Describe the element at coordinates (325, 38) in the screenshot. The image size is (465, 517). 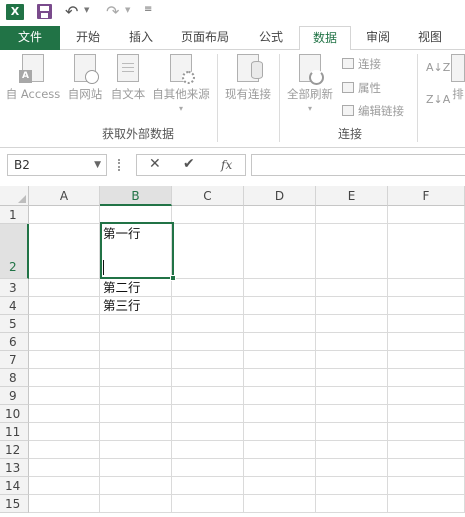
I see `tab-data: 数据` at that location.